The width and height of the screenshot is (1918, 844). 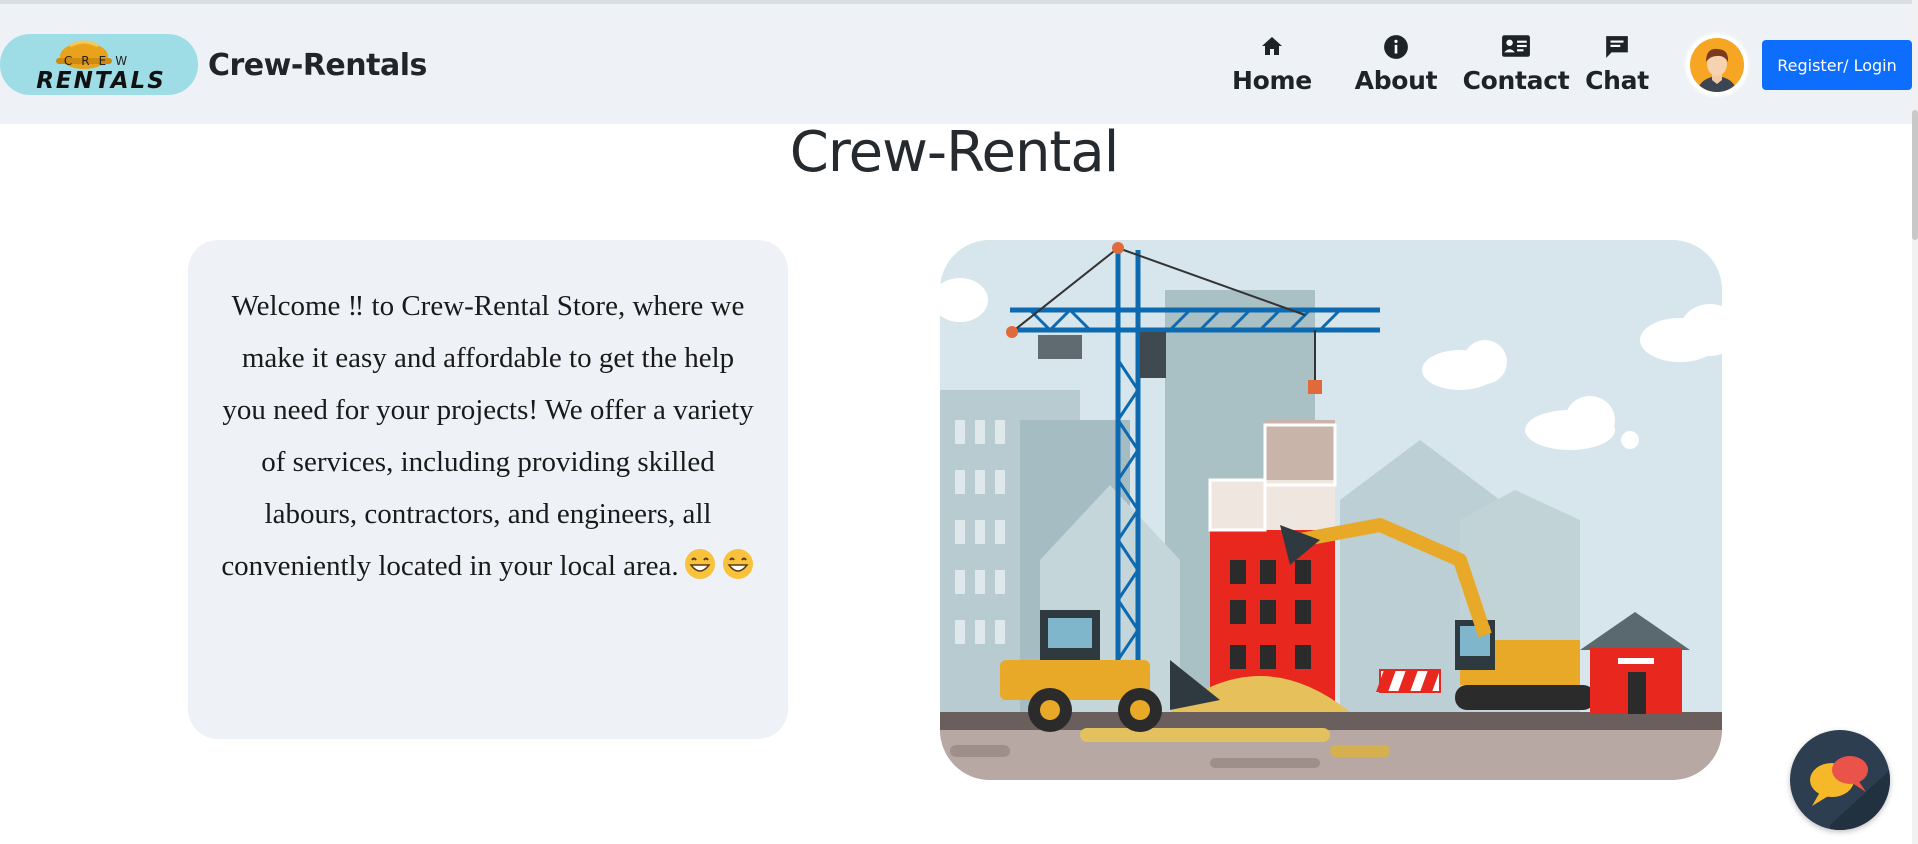 I want to click on contact-card-icon, so click(x=1516, y=50).